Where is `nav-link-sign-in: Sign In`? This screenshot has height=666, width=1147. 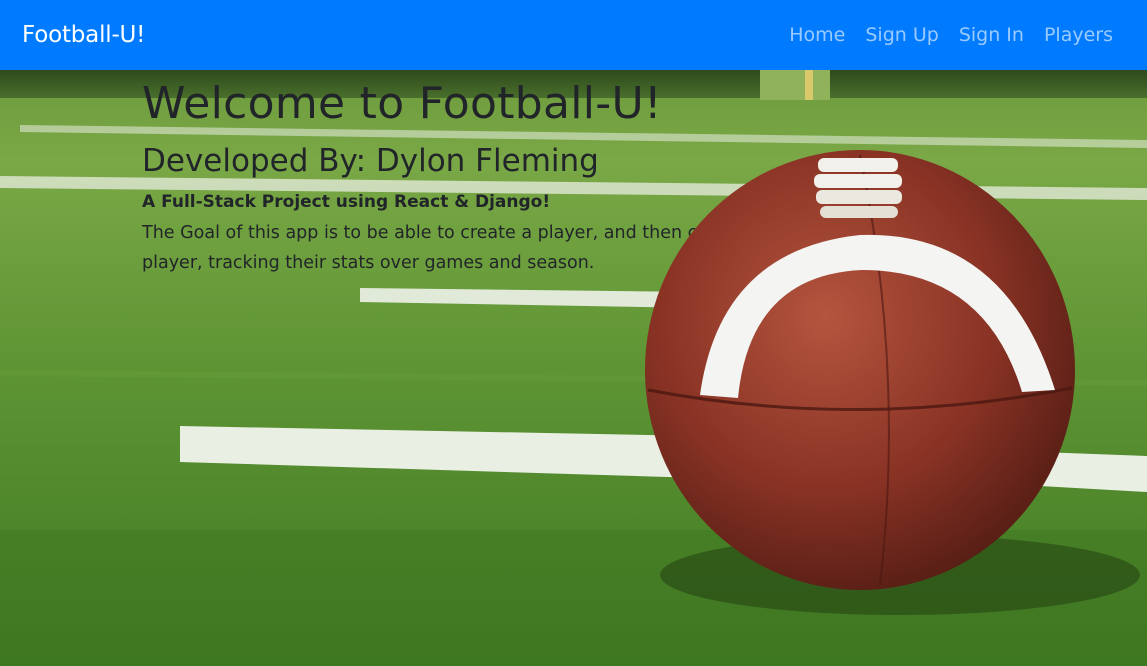 nav-link-sign-in: Sign In is located at coordinates (991, 35).